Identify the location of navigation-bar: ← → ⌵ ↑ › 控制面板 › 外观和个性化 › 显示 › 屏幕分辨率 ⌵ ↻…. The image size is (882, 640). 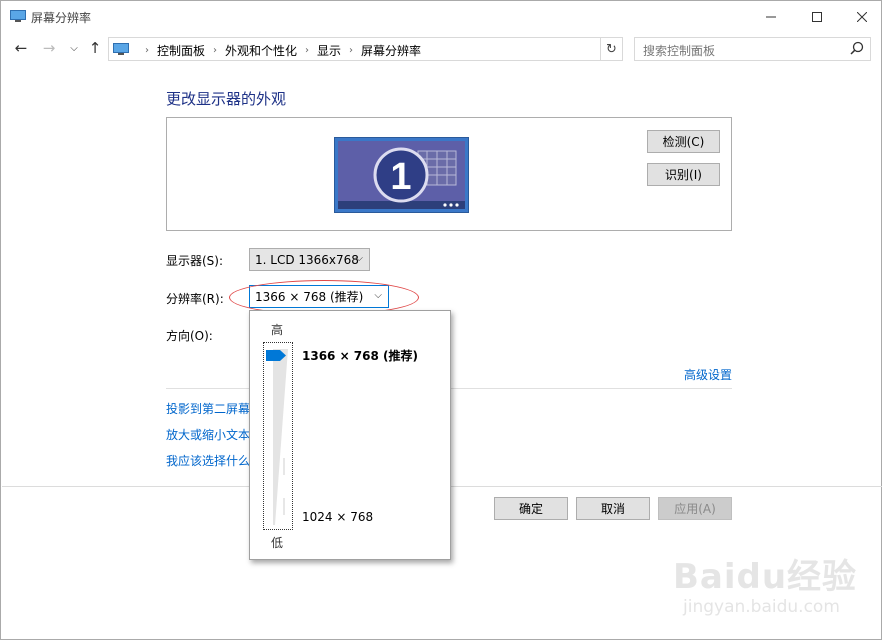
(441, 48).